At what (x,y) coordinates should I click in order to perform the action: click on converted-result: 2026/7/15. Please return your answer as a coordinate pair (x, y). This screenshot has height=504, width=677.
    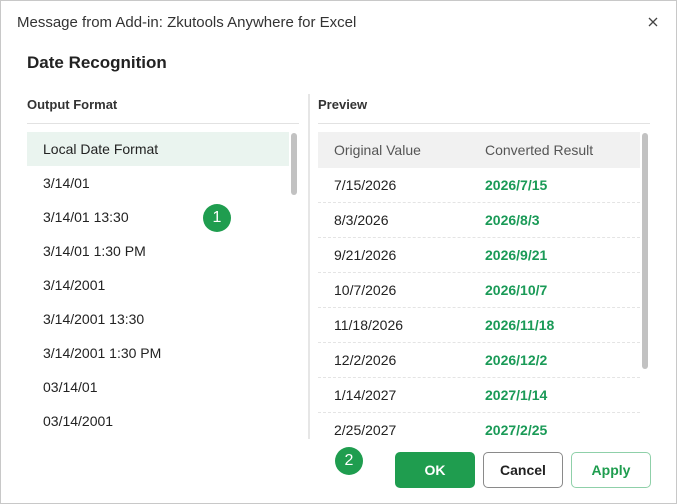
    Looking at the image, I should click on (516, 185).